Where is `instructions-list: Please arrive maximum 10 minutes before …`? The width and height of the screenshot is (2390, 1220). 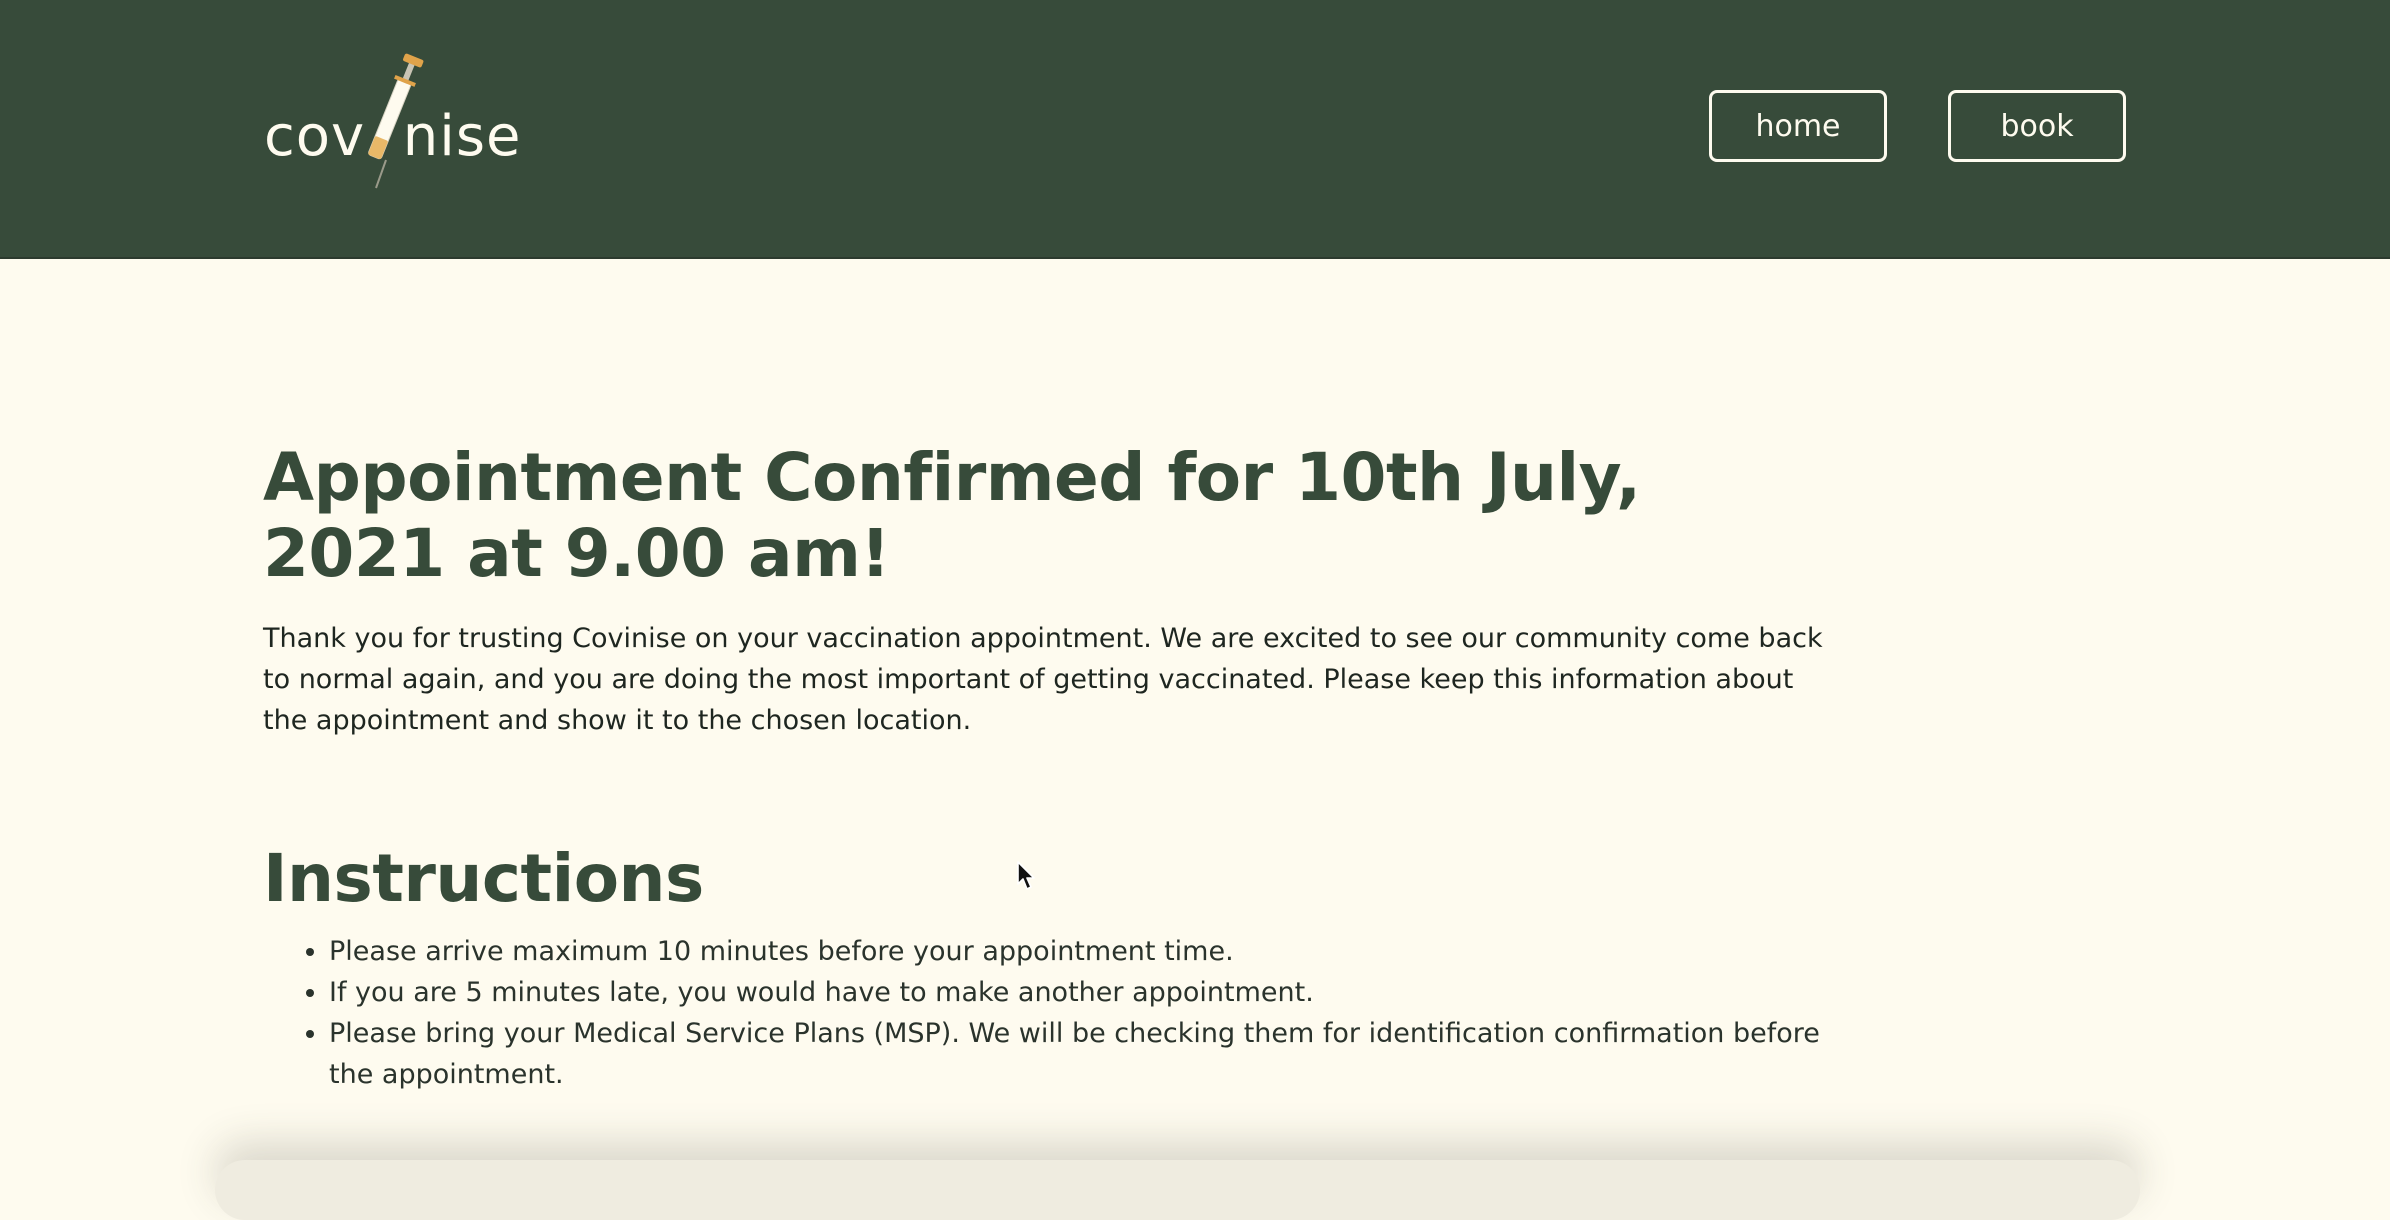 instructions-list: Please arrive maximum 10 minutes before … is located at coordinates (1051, 1013).